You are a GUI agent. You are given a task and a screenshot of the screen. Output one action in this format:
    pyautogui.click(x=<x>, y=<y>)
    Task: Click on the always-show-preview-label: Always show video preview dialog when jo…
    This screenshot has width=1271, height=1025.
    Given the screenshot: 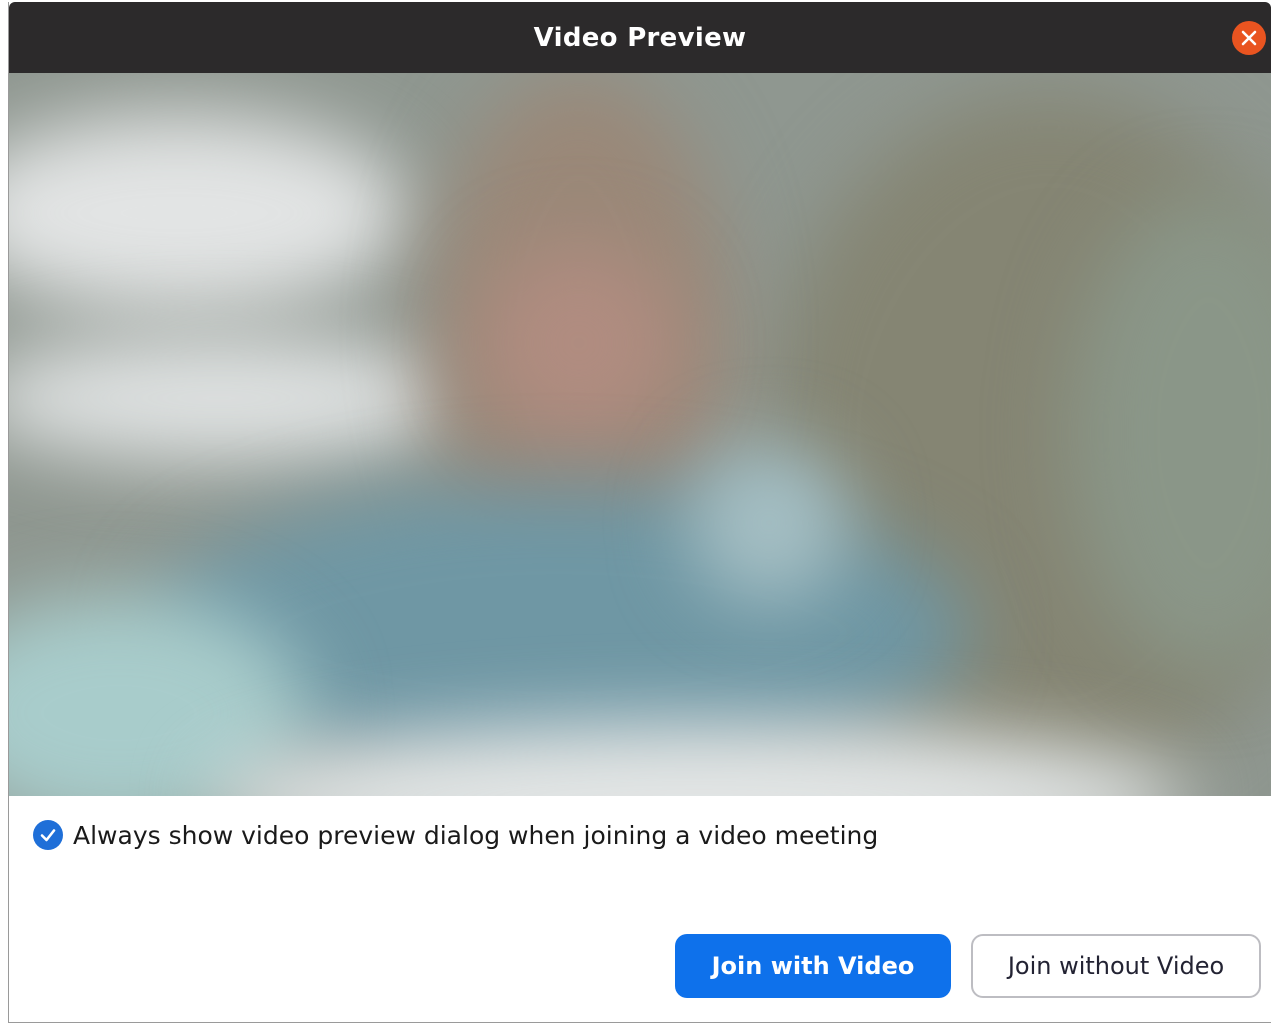 What is the action you would take?
    pyautogui.click(x=476, y=835)
    